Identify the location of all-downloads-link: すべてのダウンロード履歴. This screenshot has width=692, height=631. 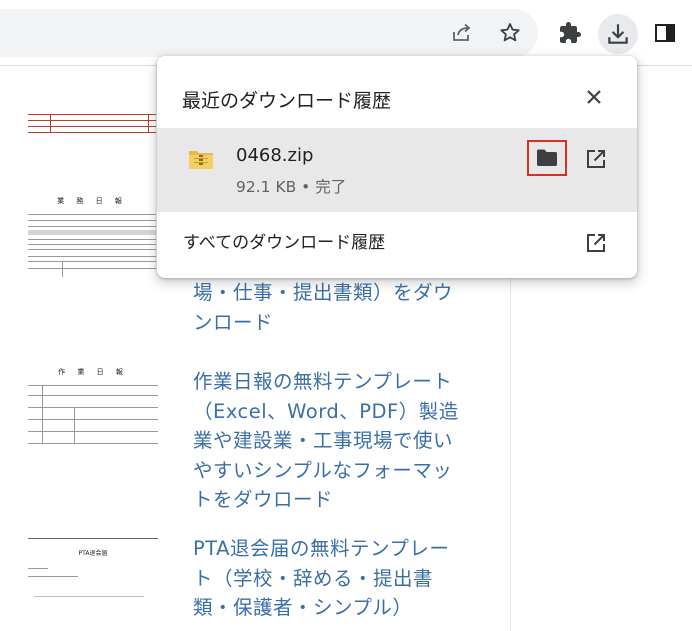
(397, 244).